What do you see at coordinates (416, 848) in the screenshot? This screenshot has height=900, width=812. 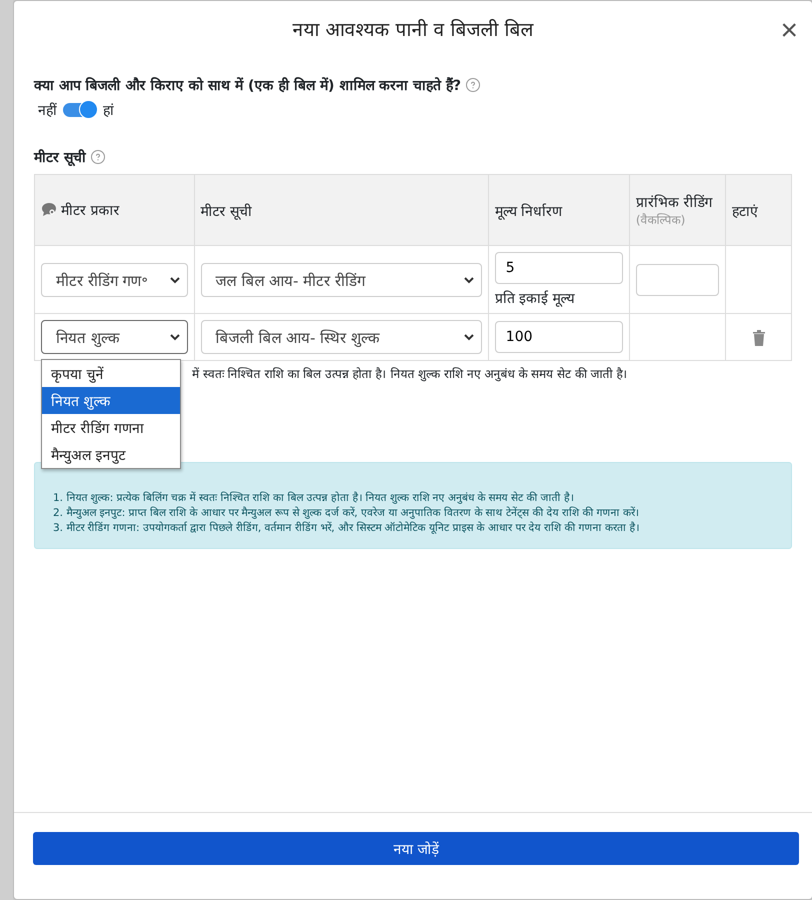 I see `add-new-button: नया जोड़ें` at bounding box center [416, 848].